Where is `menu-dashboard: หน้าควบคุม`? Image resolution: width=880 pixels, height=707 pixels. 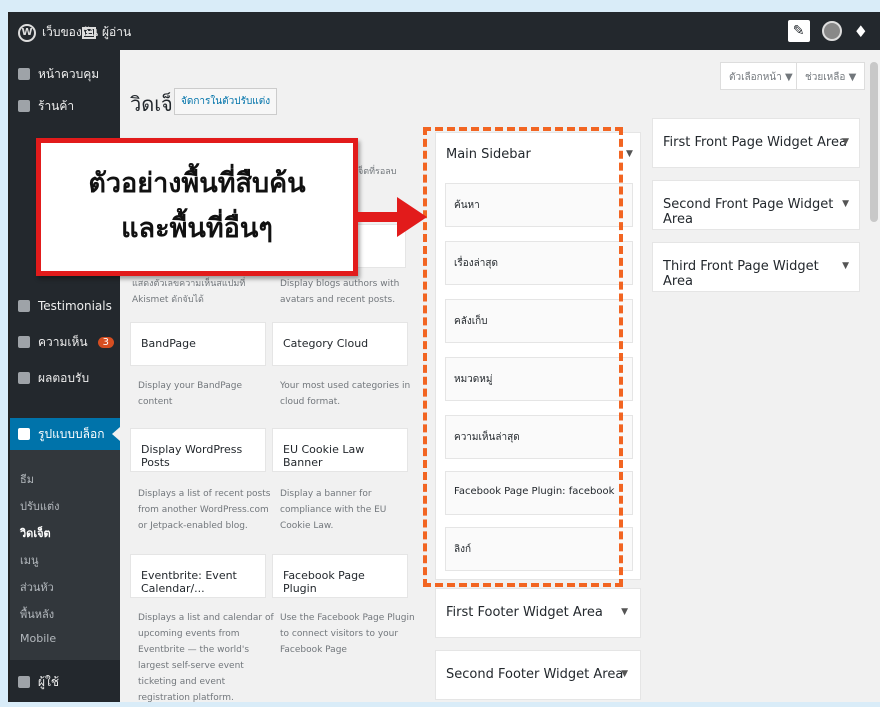 menu-dashboard: หน้าควบคุม is located at coordinates (65, 74).